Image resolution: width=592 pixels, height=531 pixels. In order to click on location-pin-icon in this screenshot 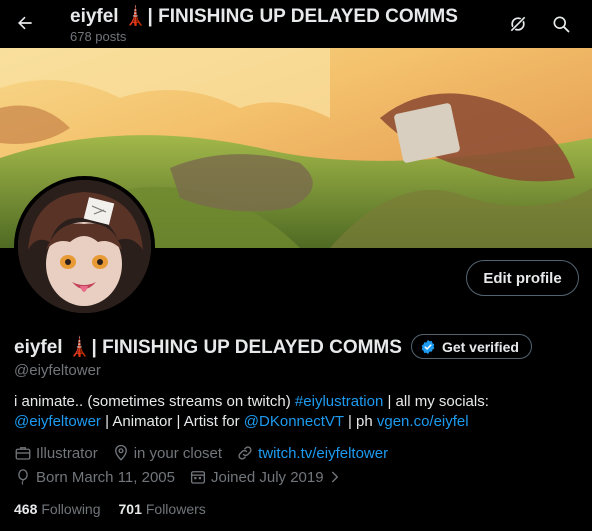, I will do `click(120, 452)`.